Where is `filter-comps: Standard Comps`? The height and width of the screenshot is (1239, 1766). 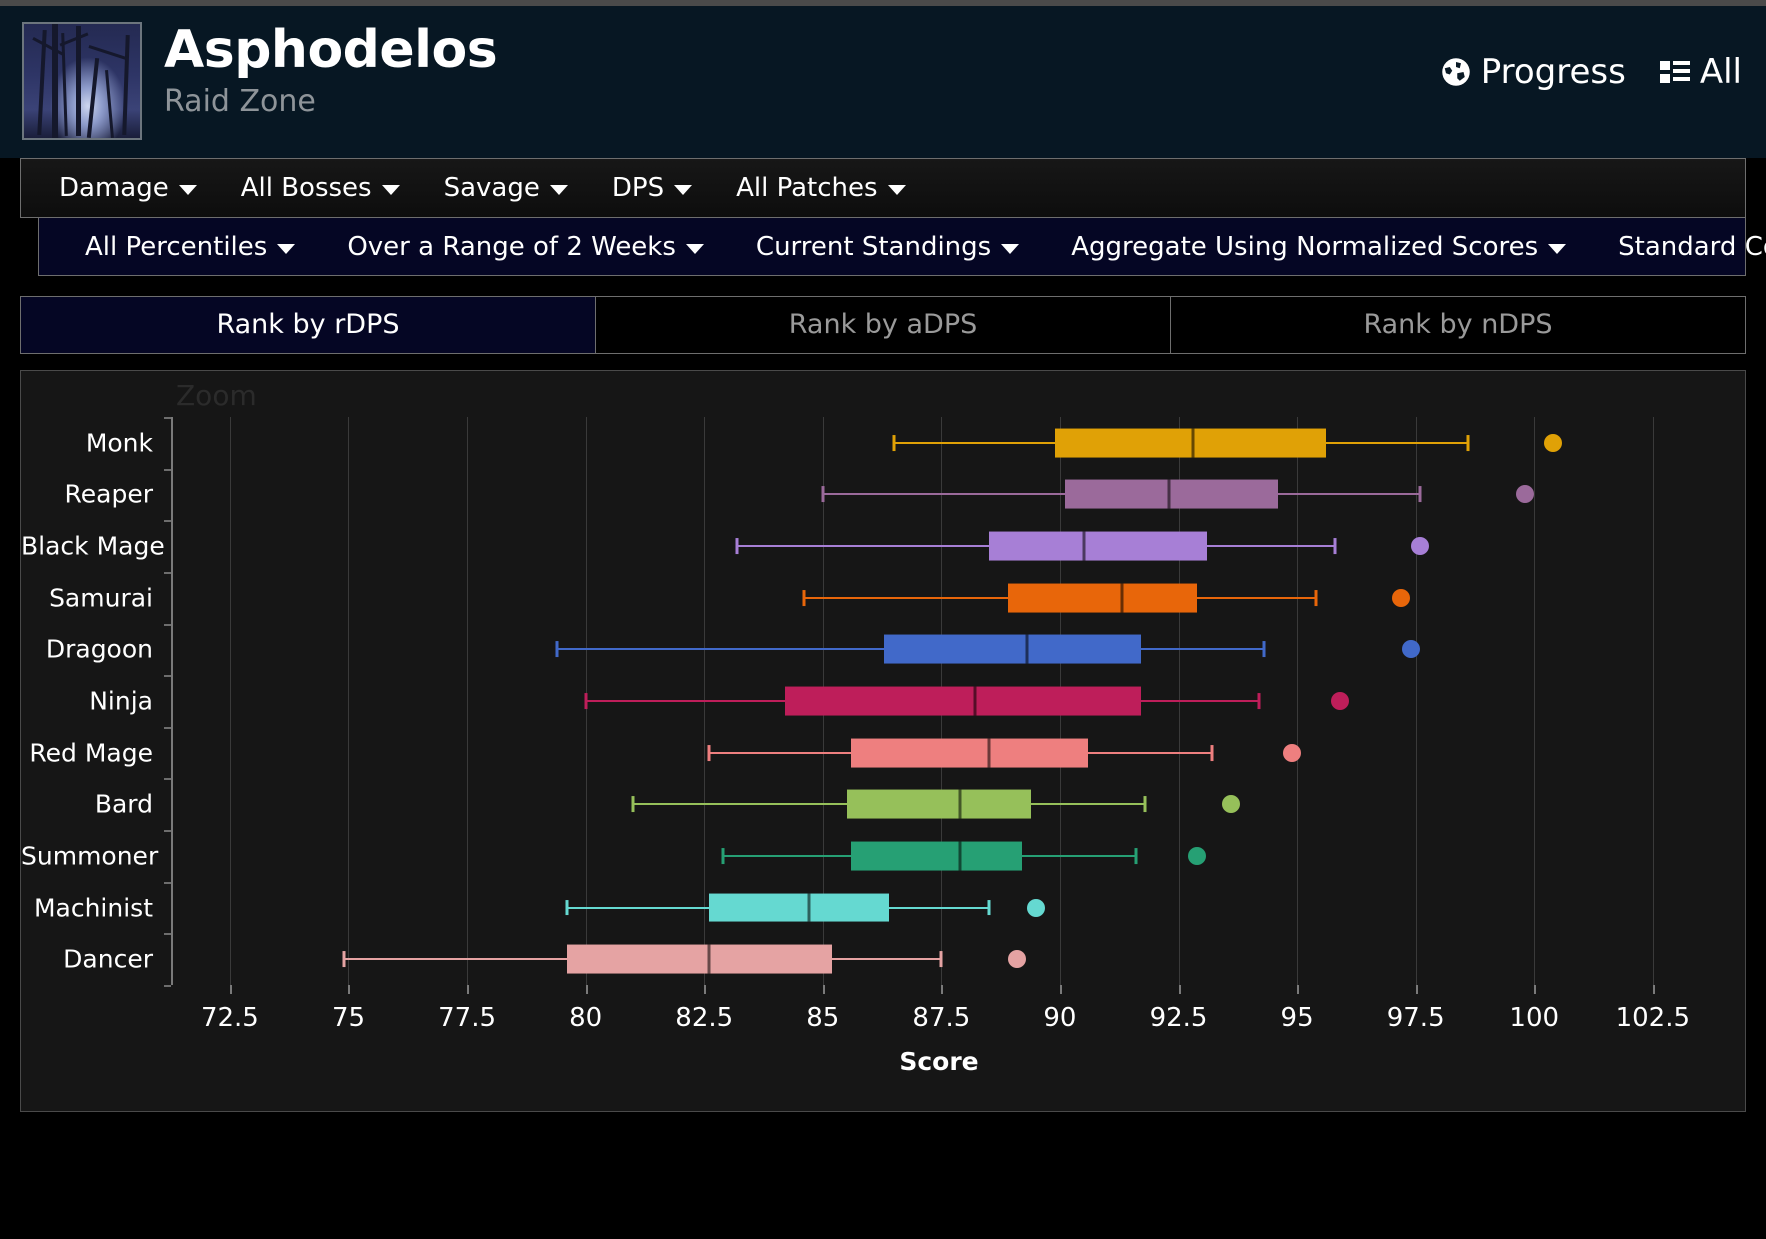
filter-comps: Standard Comps is located at coordinates (1679, 247).